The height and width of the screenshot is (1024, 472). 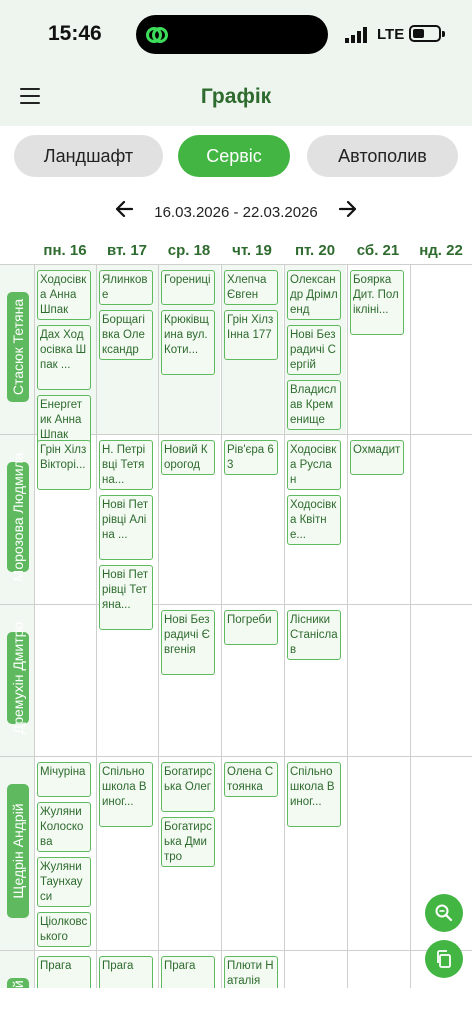 What do you see at coordinates (188, 842) in the screenshot?
I see `job-card: Богатирська Дмитро` at bounding box center [188, 842].